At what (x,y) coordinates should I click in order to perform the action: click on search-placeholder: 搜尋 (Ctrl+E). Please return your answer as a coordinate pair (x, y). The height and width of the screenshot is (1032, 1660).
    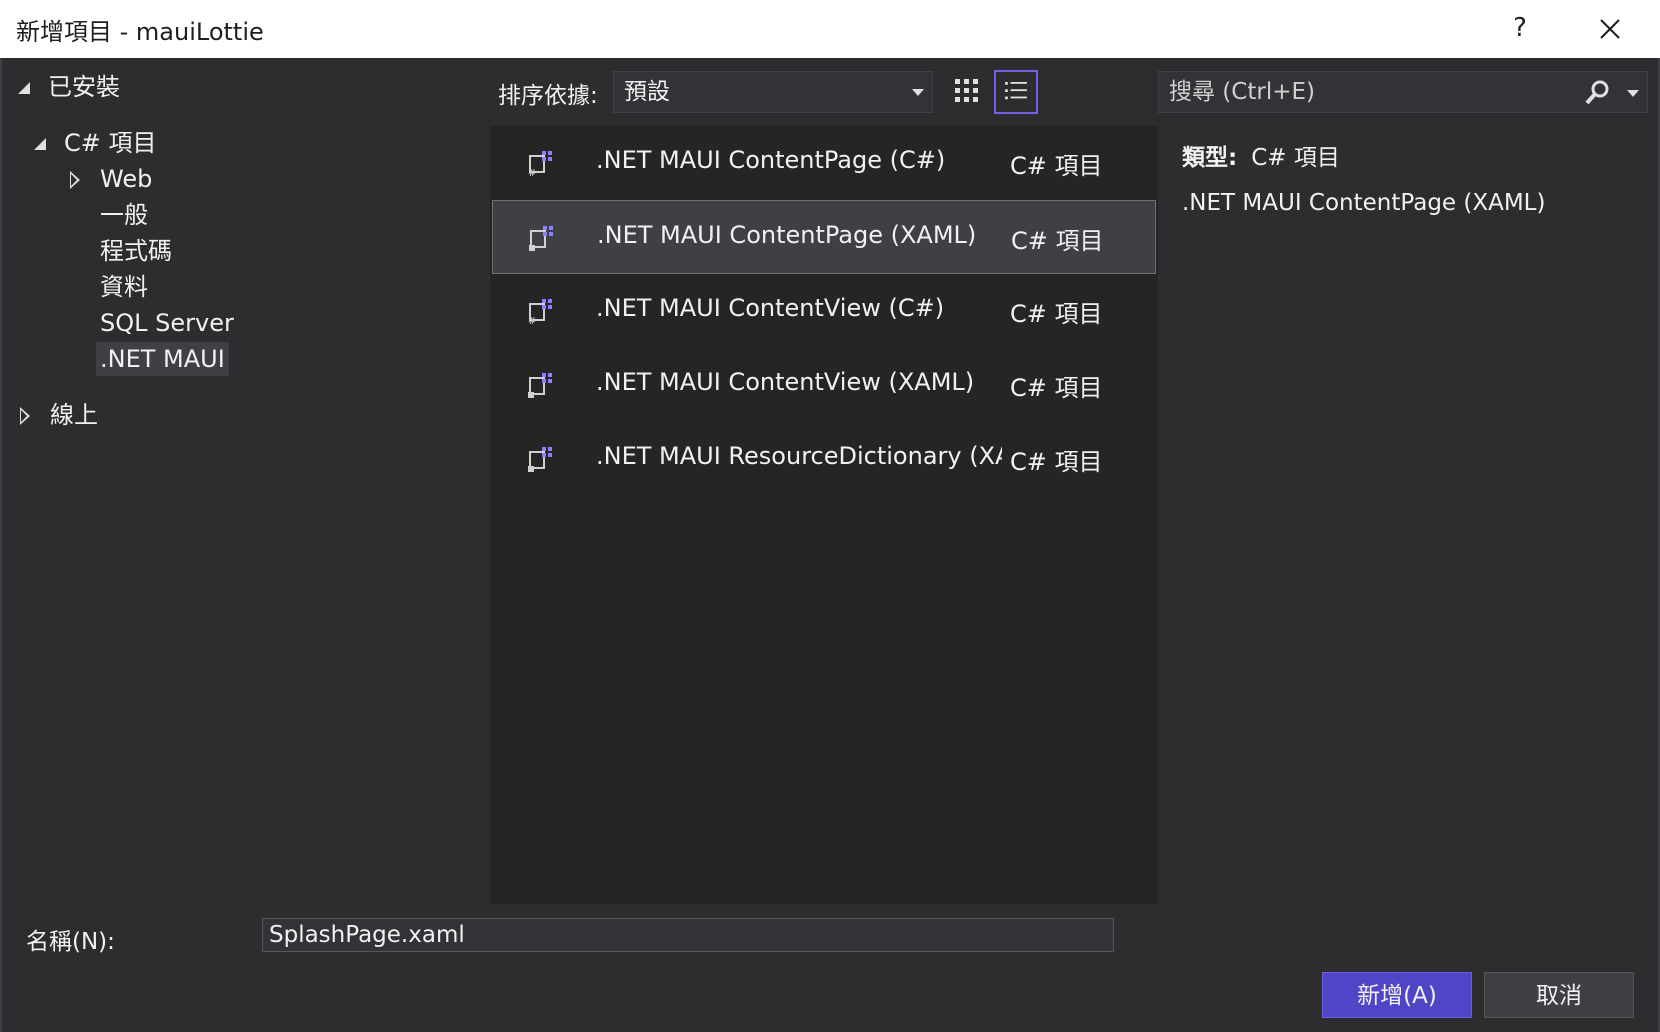
    Looking at the image, I should click on (1242, 92).